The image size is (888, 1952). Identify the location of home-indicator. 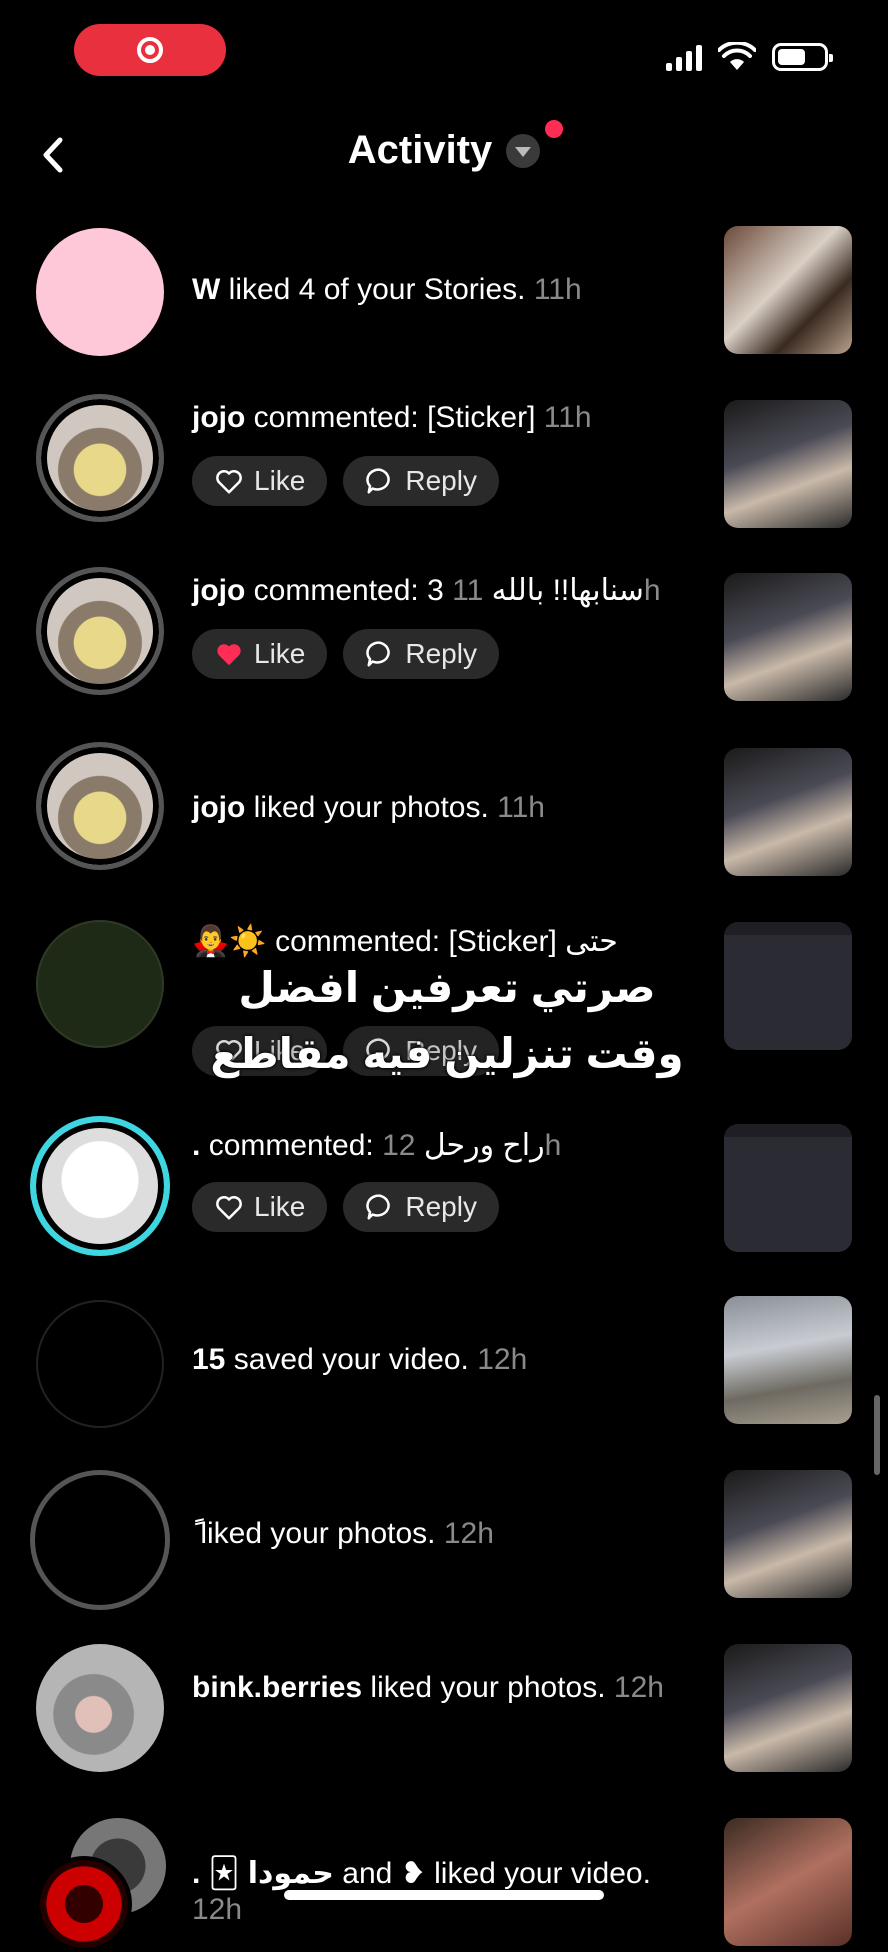
(444, 1895).